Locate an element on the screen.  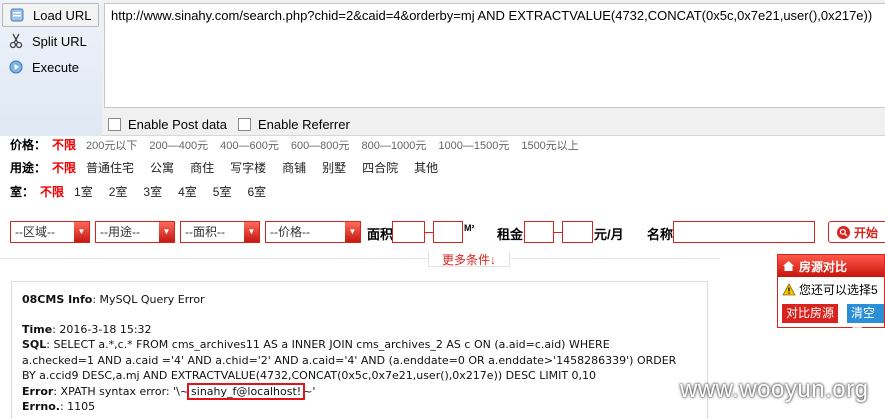
filter-option: 4室 is located at coordinates (187, 191).